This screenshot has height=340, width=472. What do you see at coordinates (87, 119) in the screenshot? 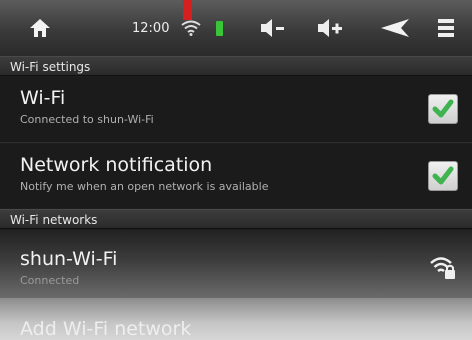
I see `wifi-summary: Connected to shun-Wi-Fi` at bounding box center [87, 119].